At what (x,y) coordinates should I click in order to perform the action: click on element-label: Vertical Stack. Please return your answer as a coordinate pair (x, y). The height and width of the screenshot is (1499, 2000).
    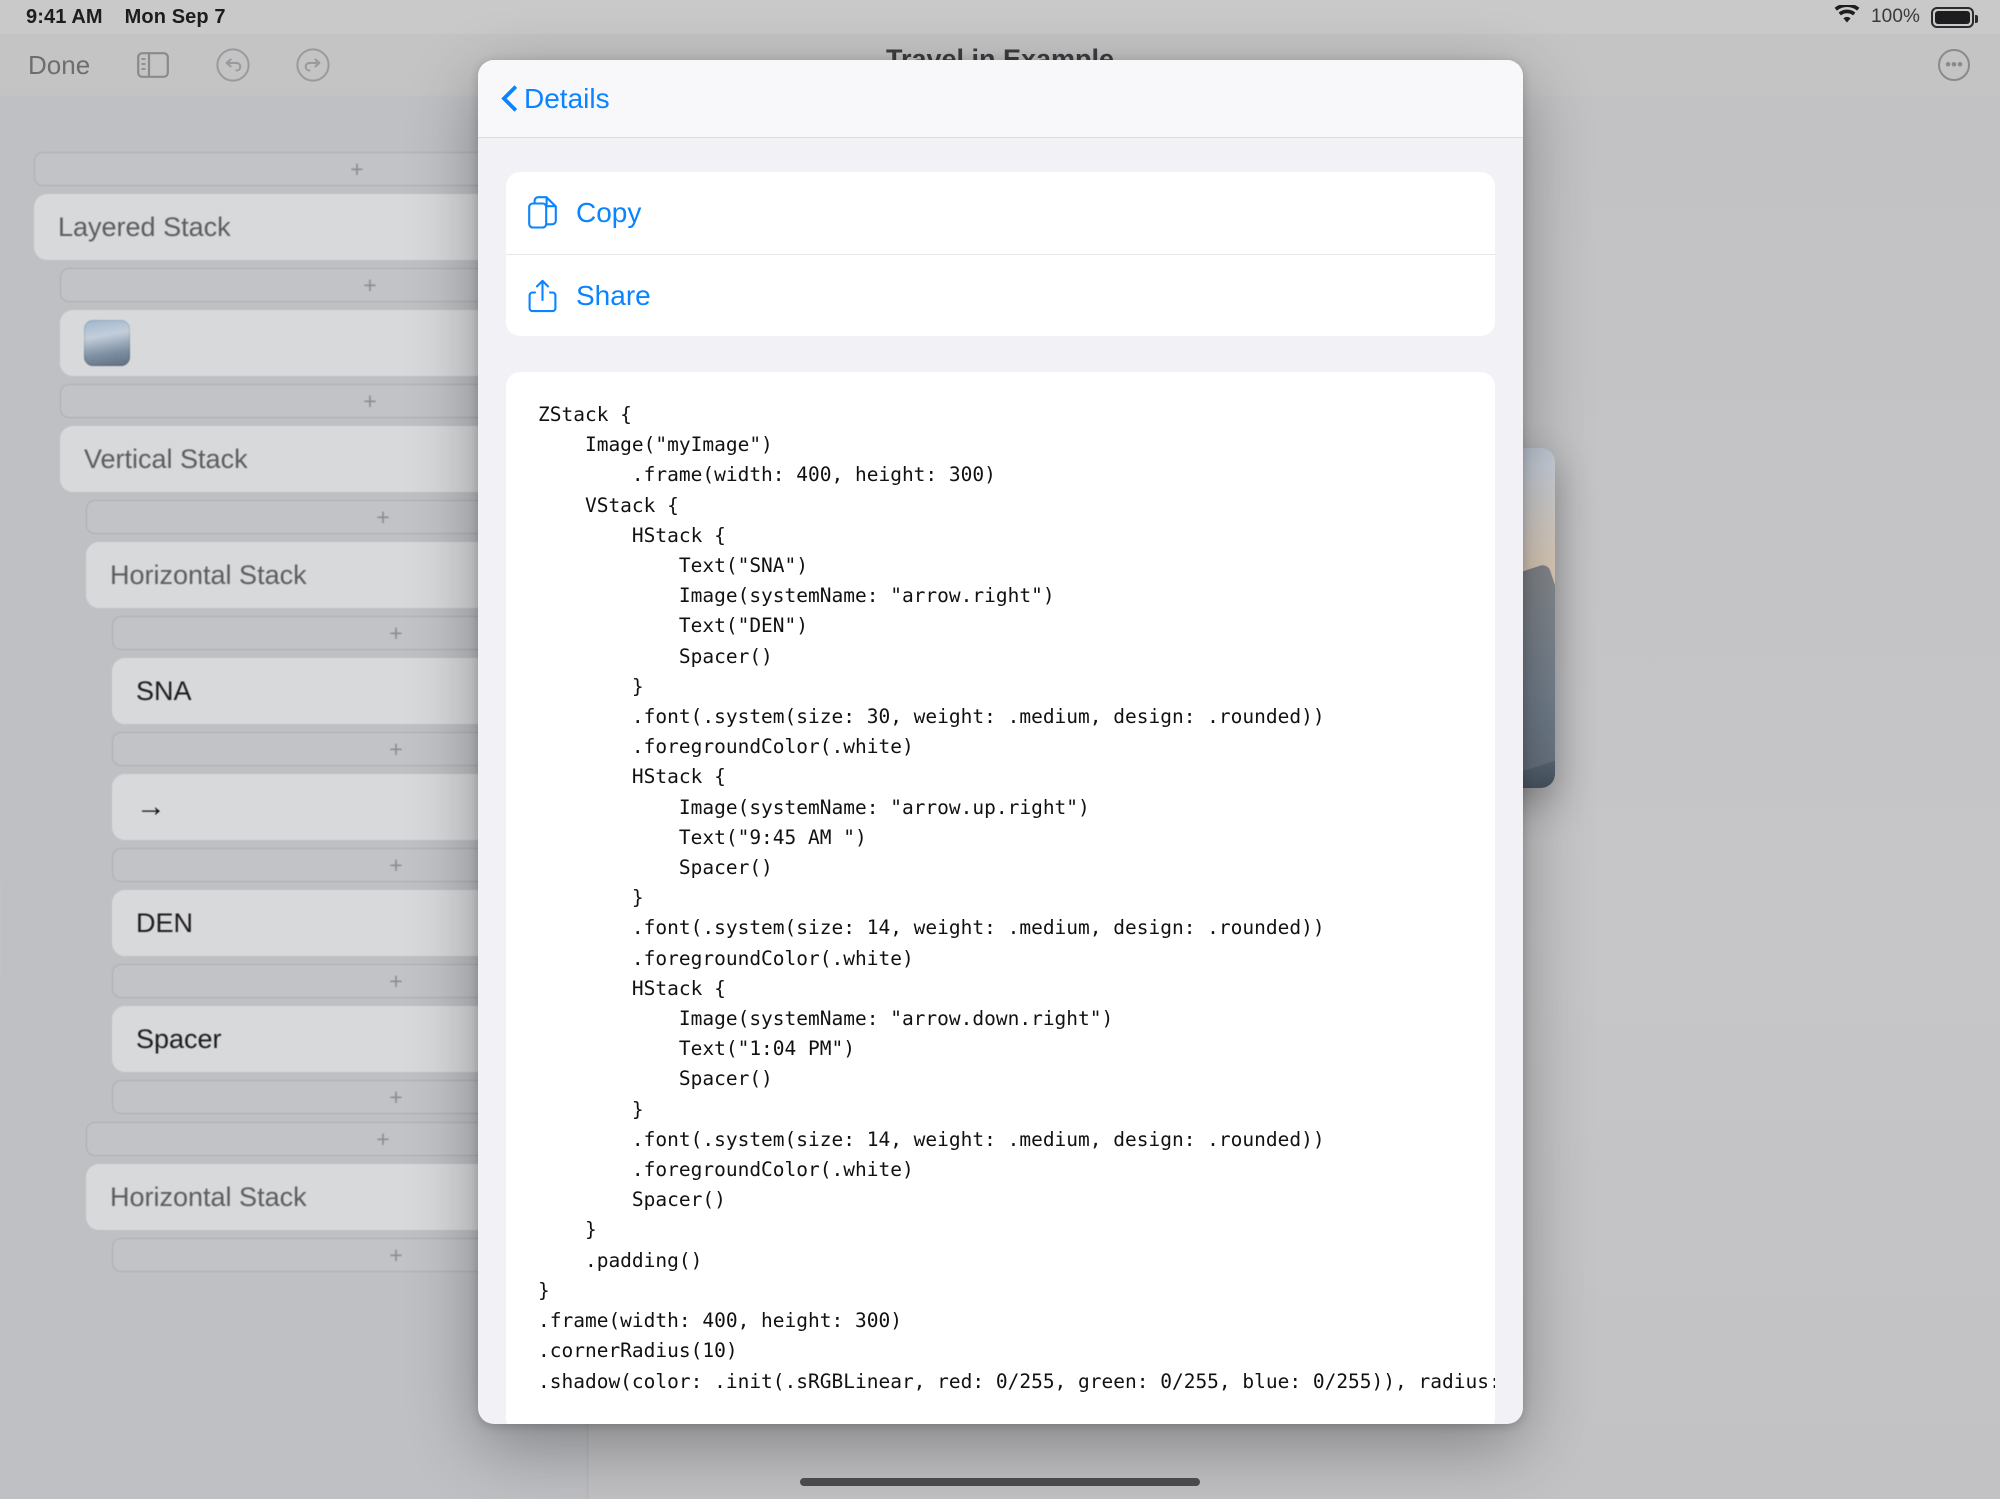
    Looking at the image, I should click on (166, 458).